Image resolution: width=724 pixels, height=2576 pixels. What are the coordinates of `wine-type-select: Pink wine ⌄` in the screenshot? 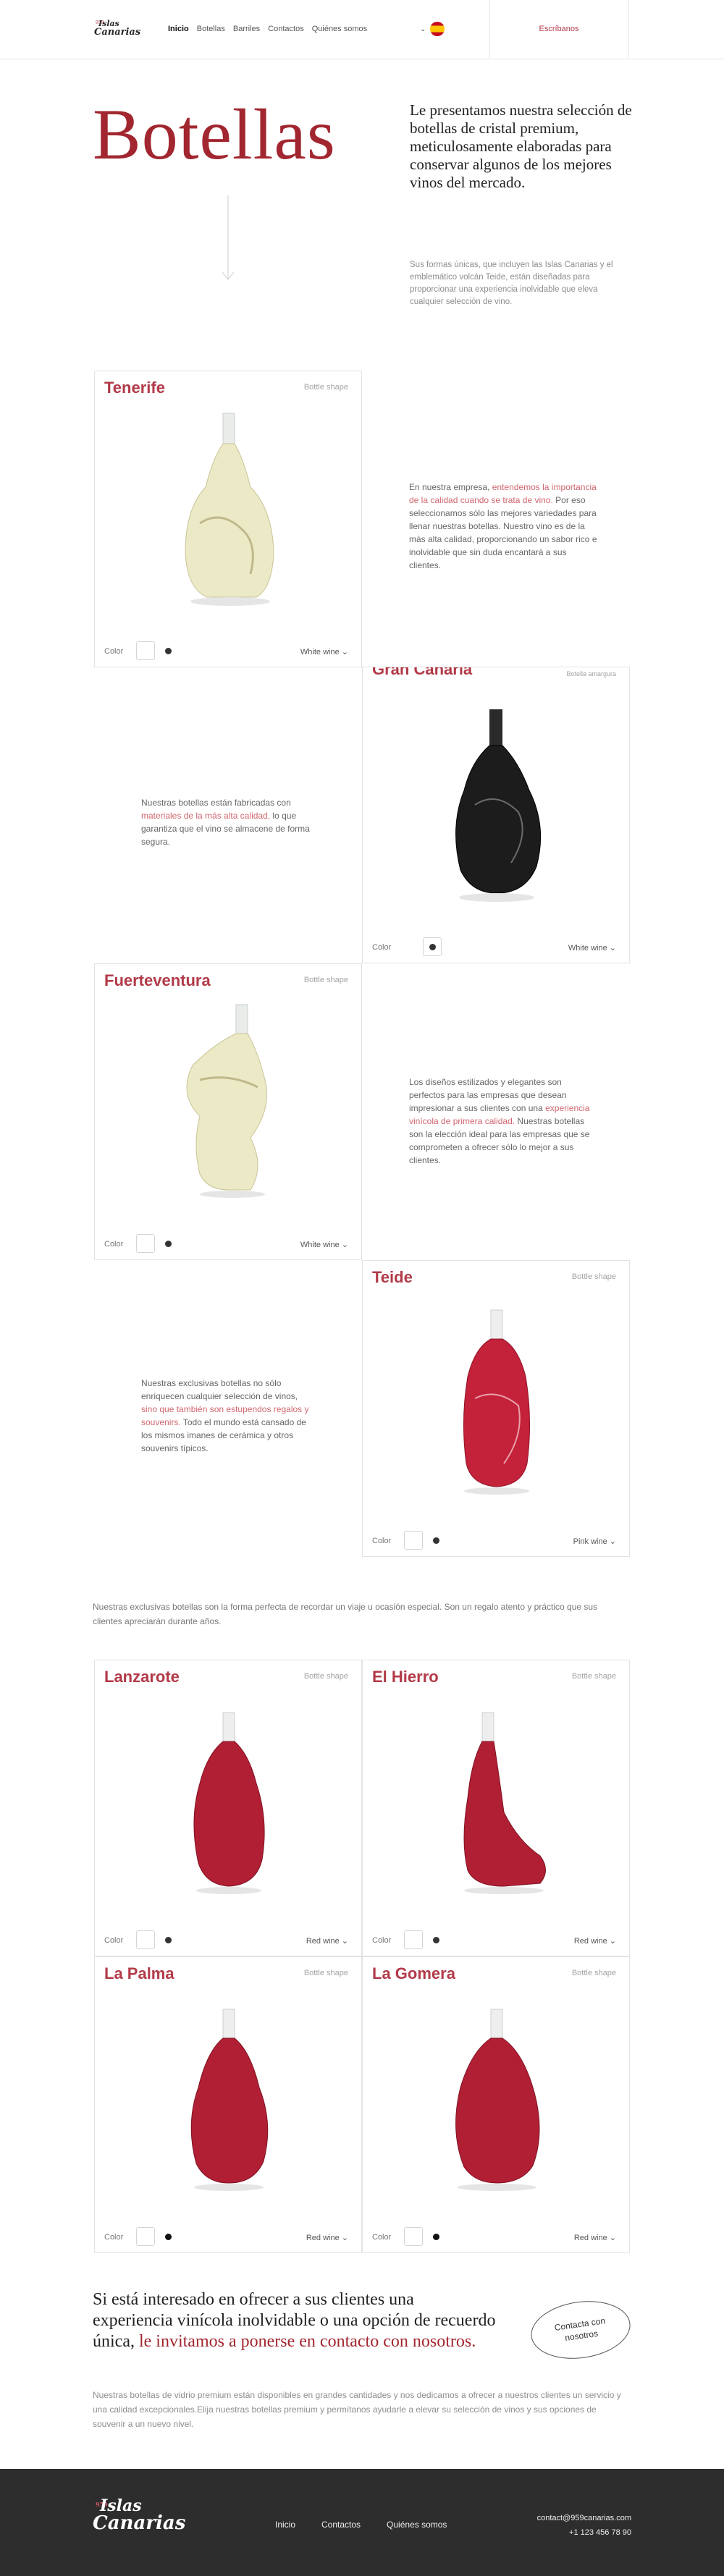 It's located at (594, 1541).